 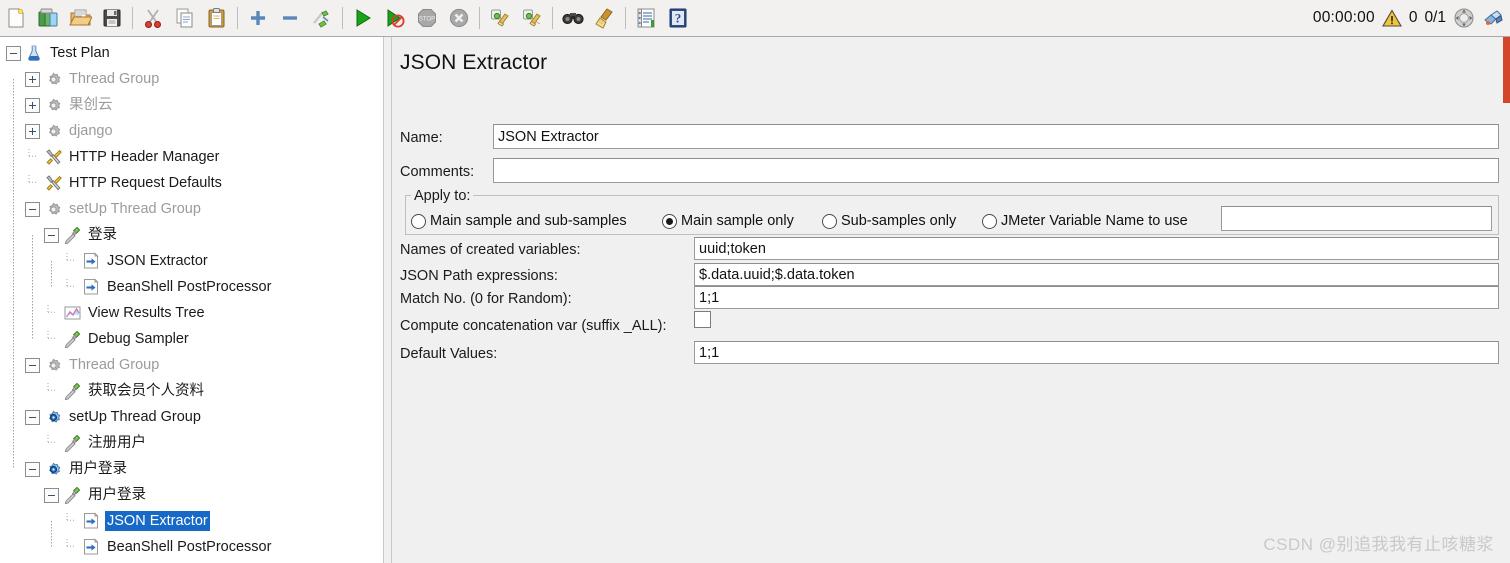 I want to click on reset-search-icon, so click(x=605, y=18).